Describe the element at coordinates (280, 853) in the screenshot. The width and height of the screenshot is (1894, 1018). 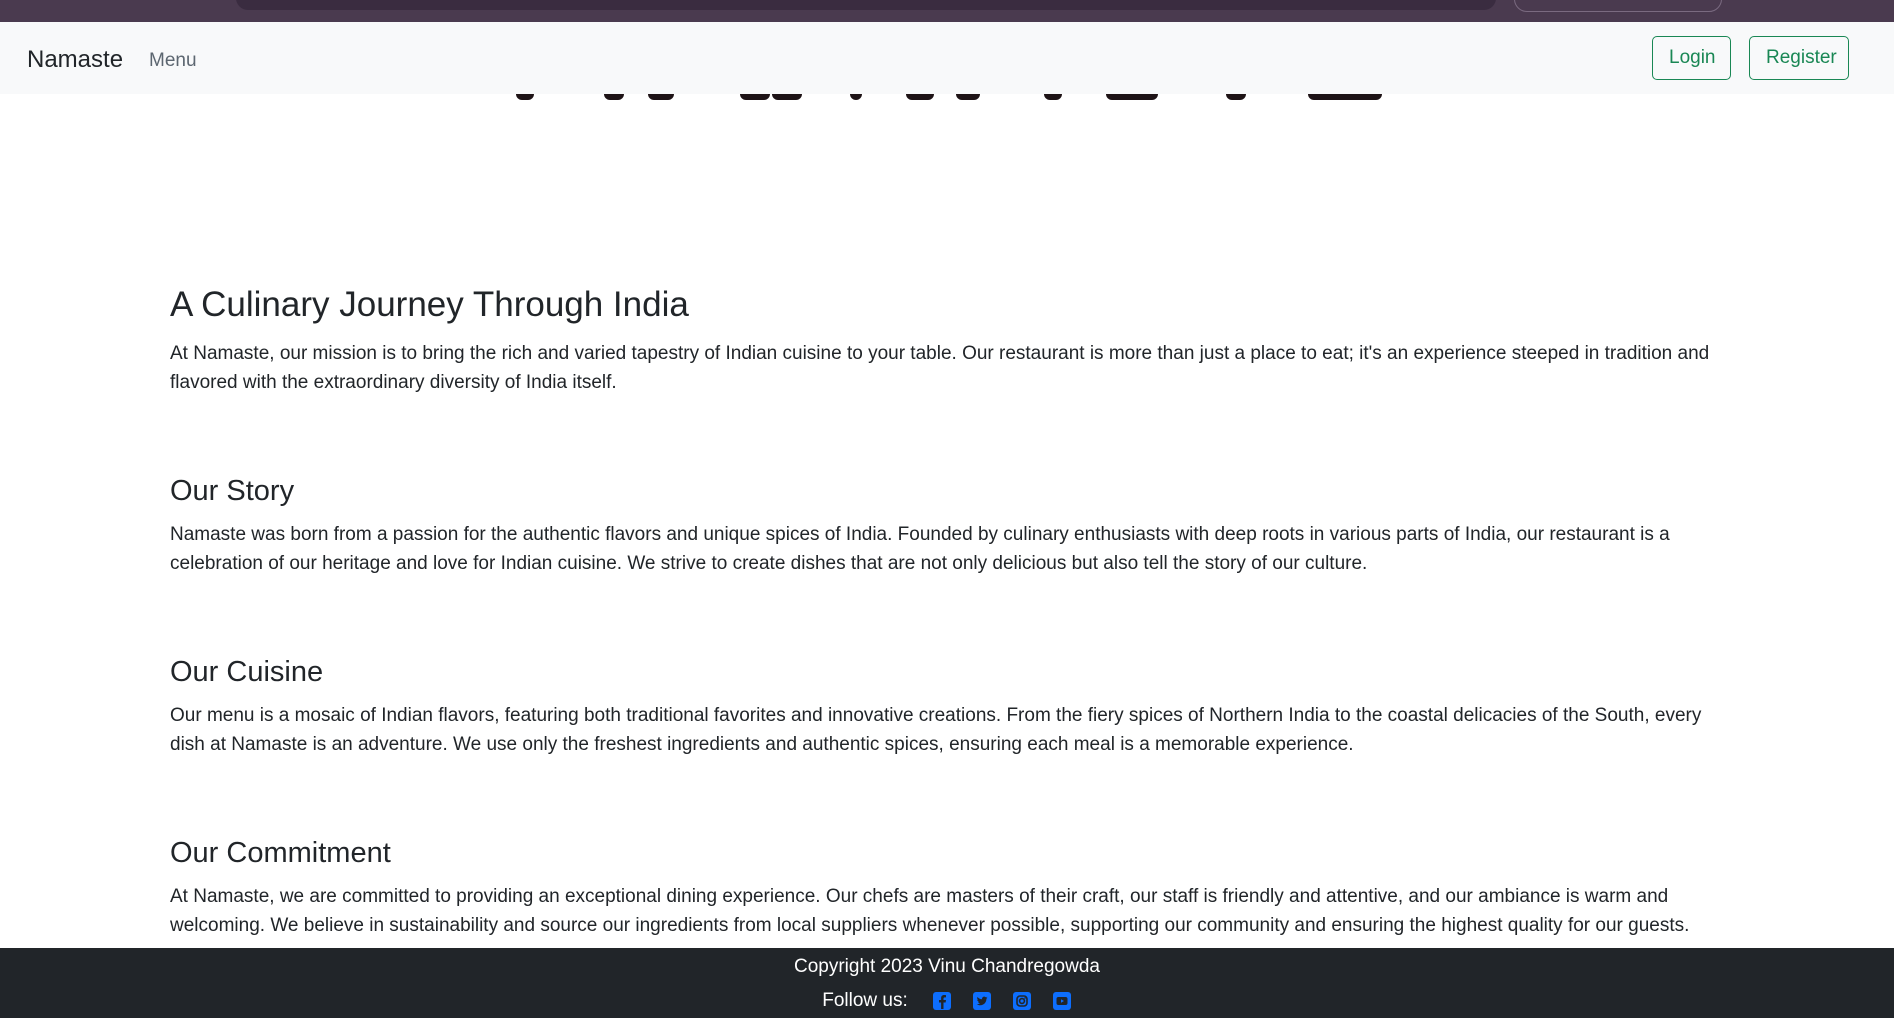
I see `section-title: Our Commitment` at that location.